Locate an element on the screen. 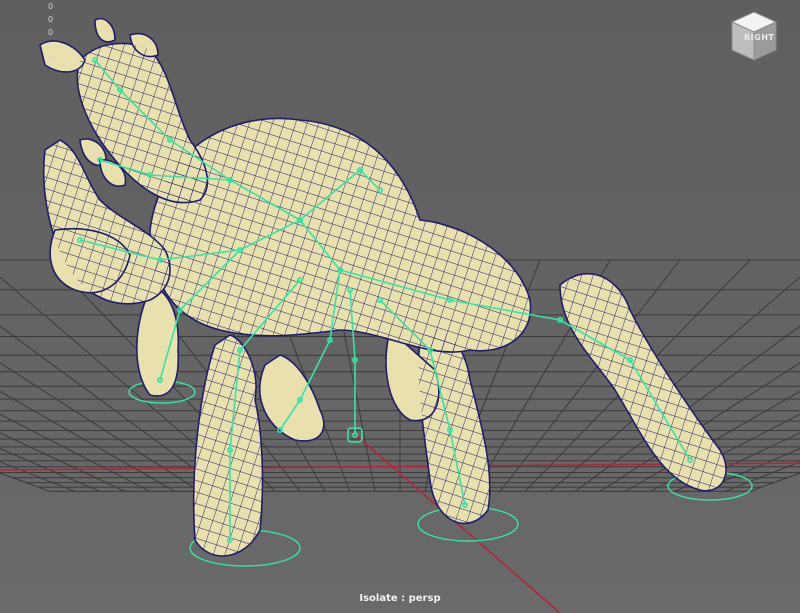 This screenshot has width=800, height=613. hud-readouts: 0 0 0 0 0 is located at coordinates (50, 32).